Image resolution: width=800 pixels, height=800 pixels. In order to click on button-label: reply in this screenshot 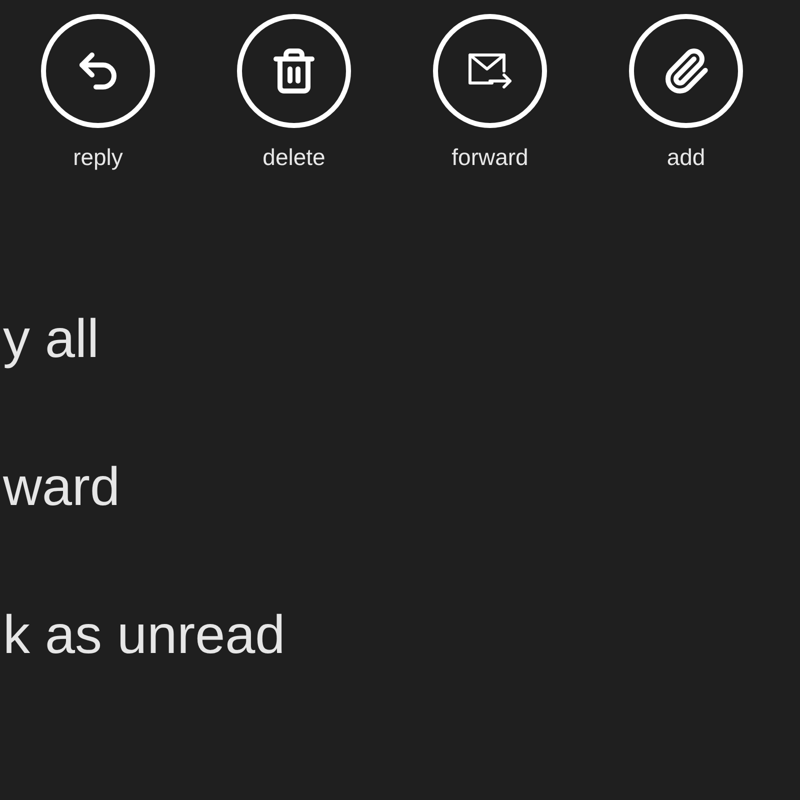, I will do `click(98, 157)`.